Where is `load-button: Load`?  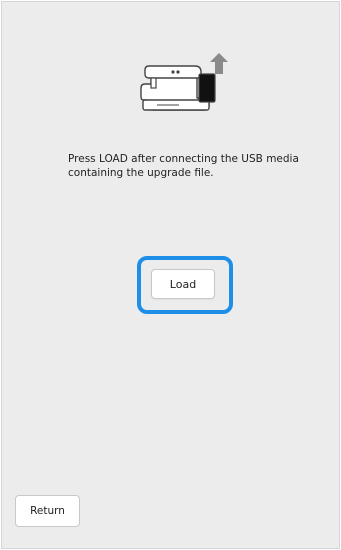 load-button: Load is located at coordinates (183, 284).